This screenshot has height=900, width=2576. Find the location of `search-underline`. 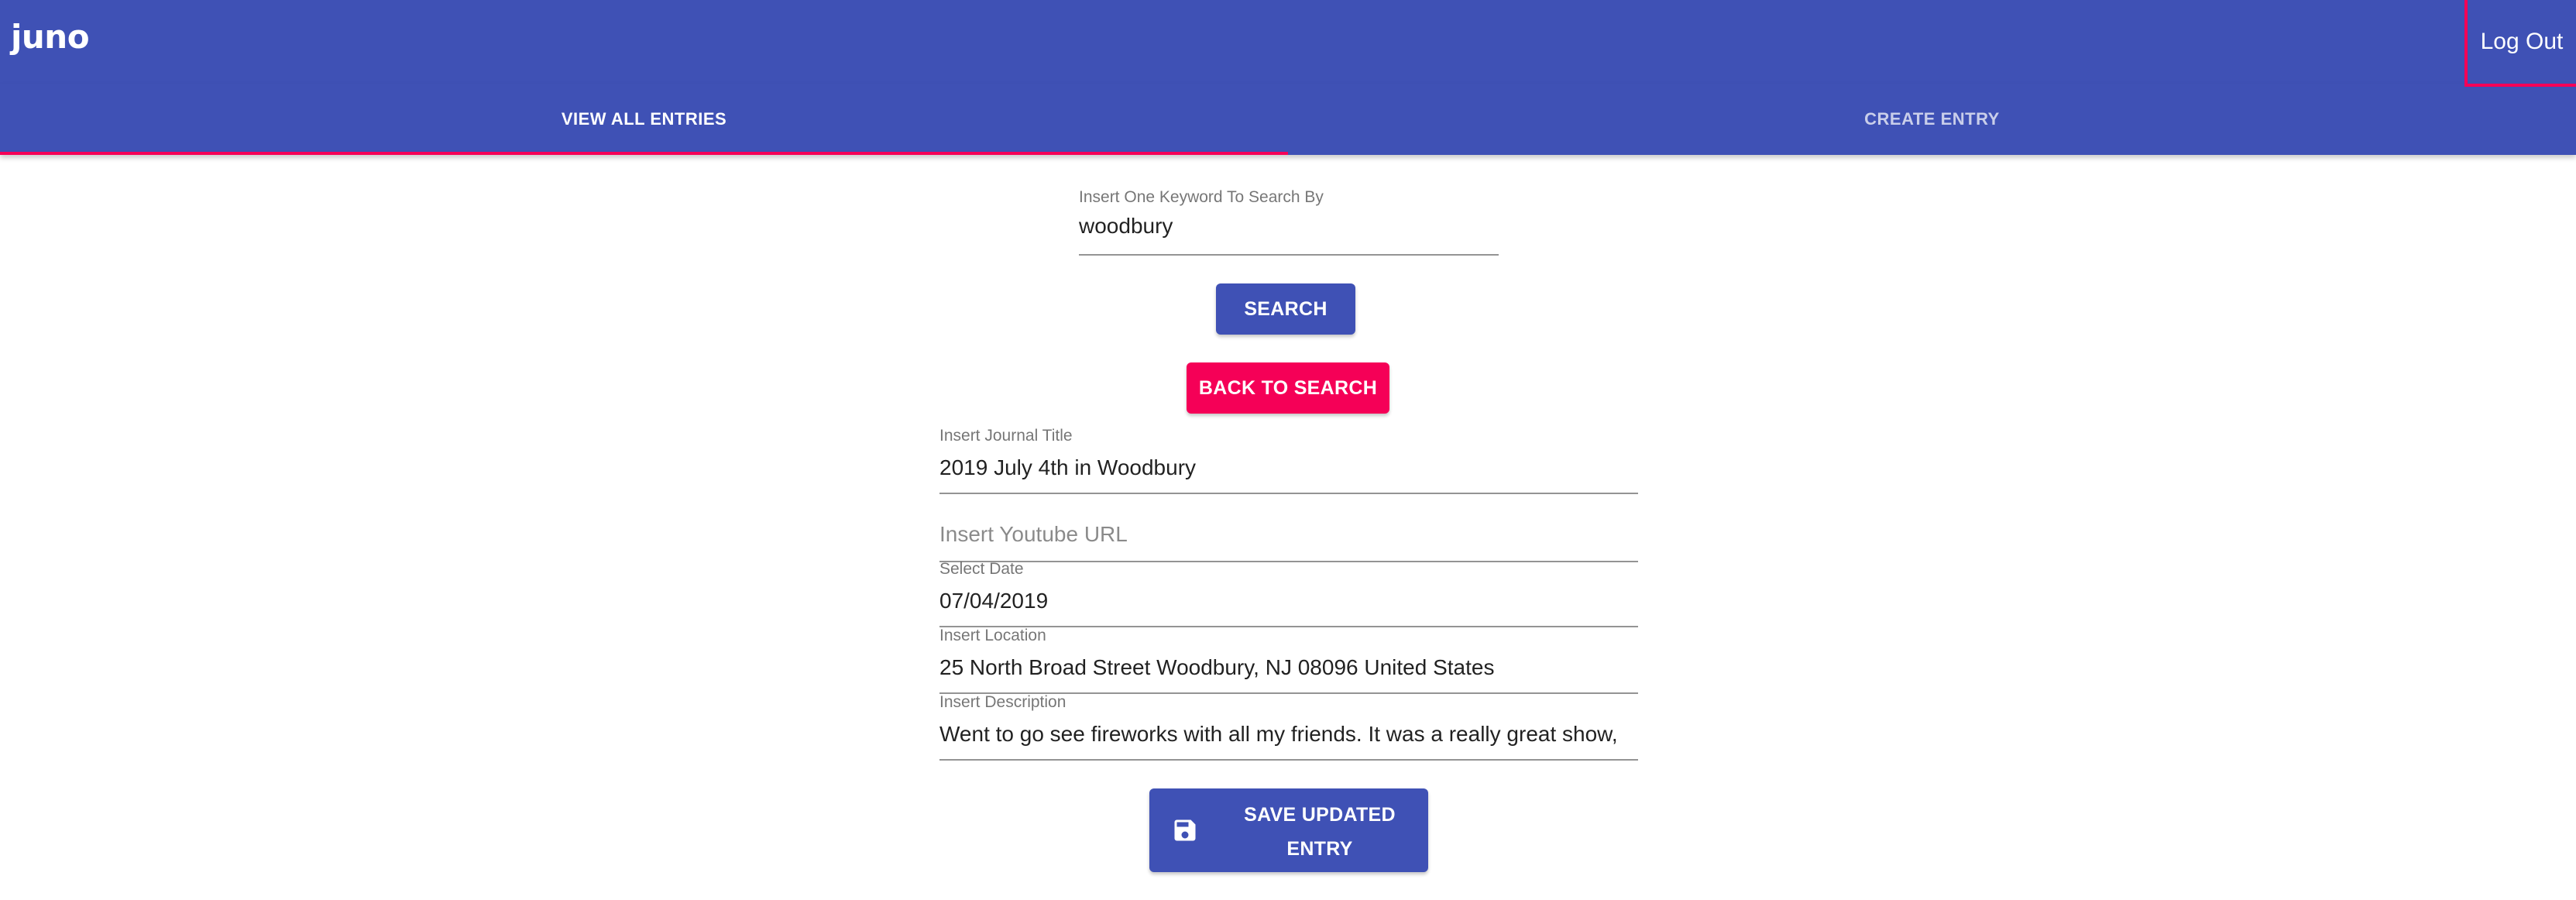

search-underline is located at coordinates (1289, 255).